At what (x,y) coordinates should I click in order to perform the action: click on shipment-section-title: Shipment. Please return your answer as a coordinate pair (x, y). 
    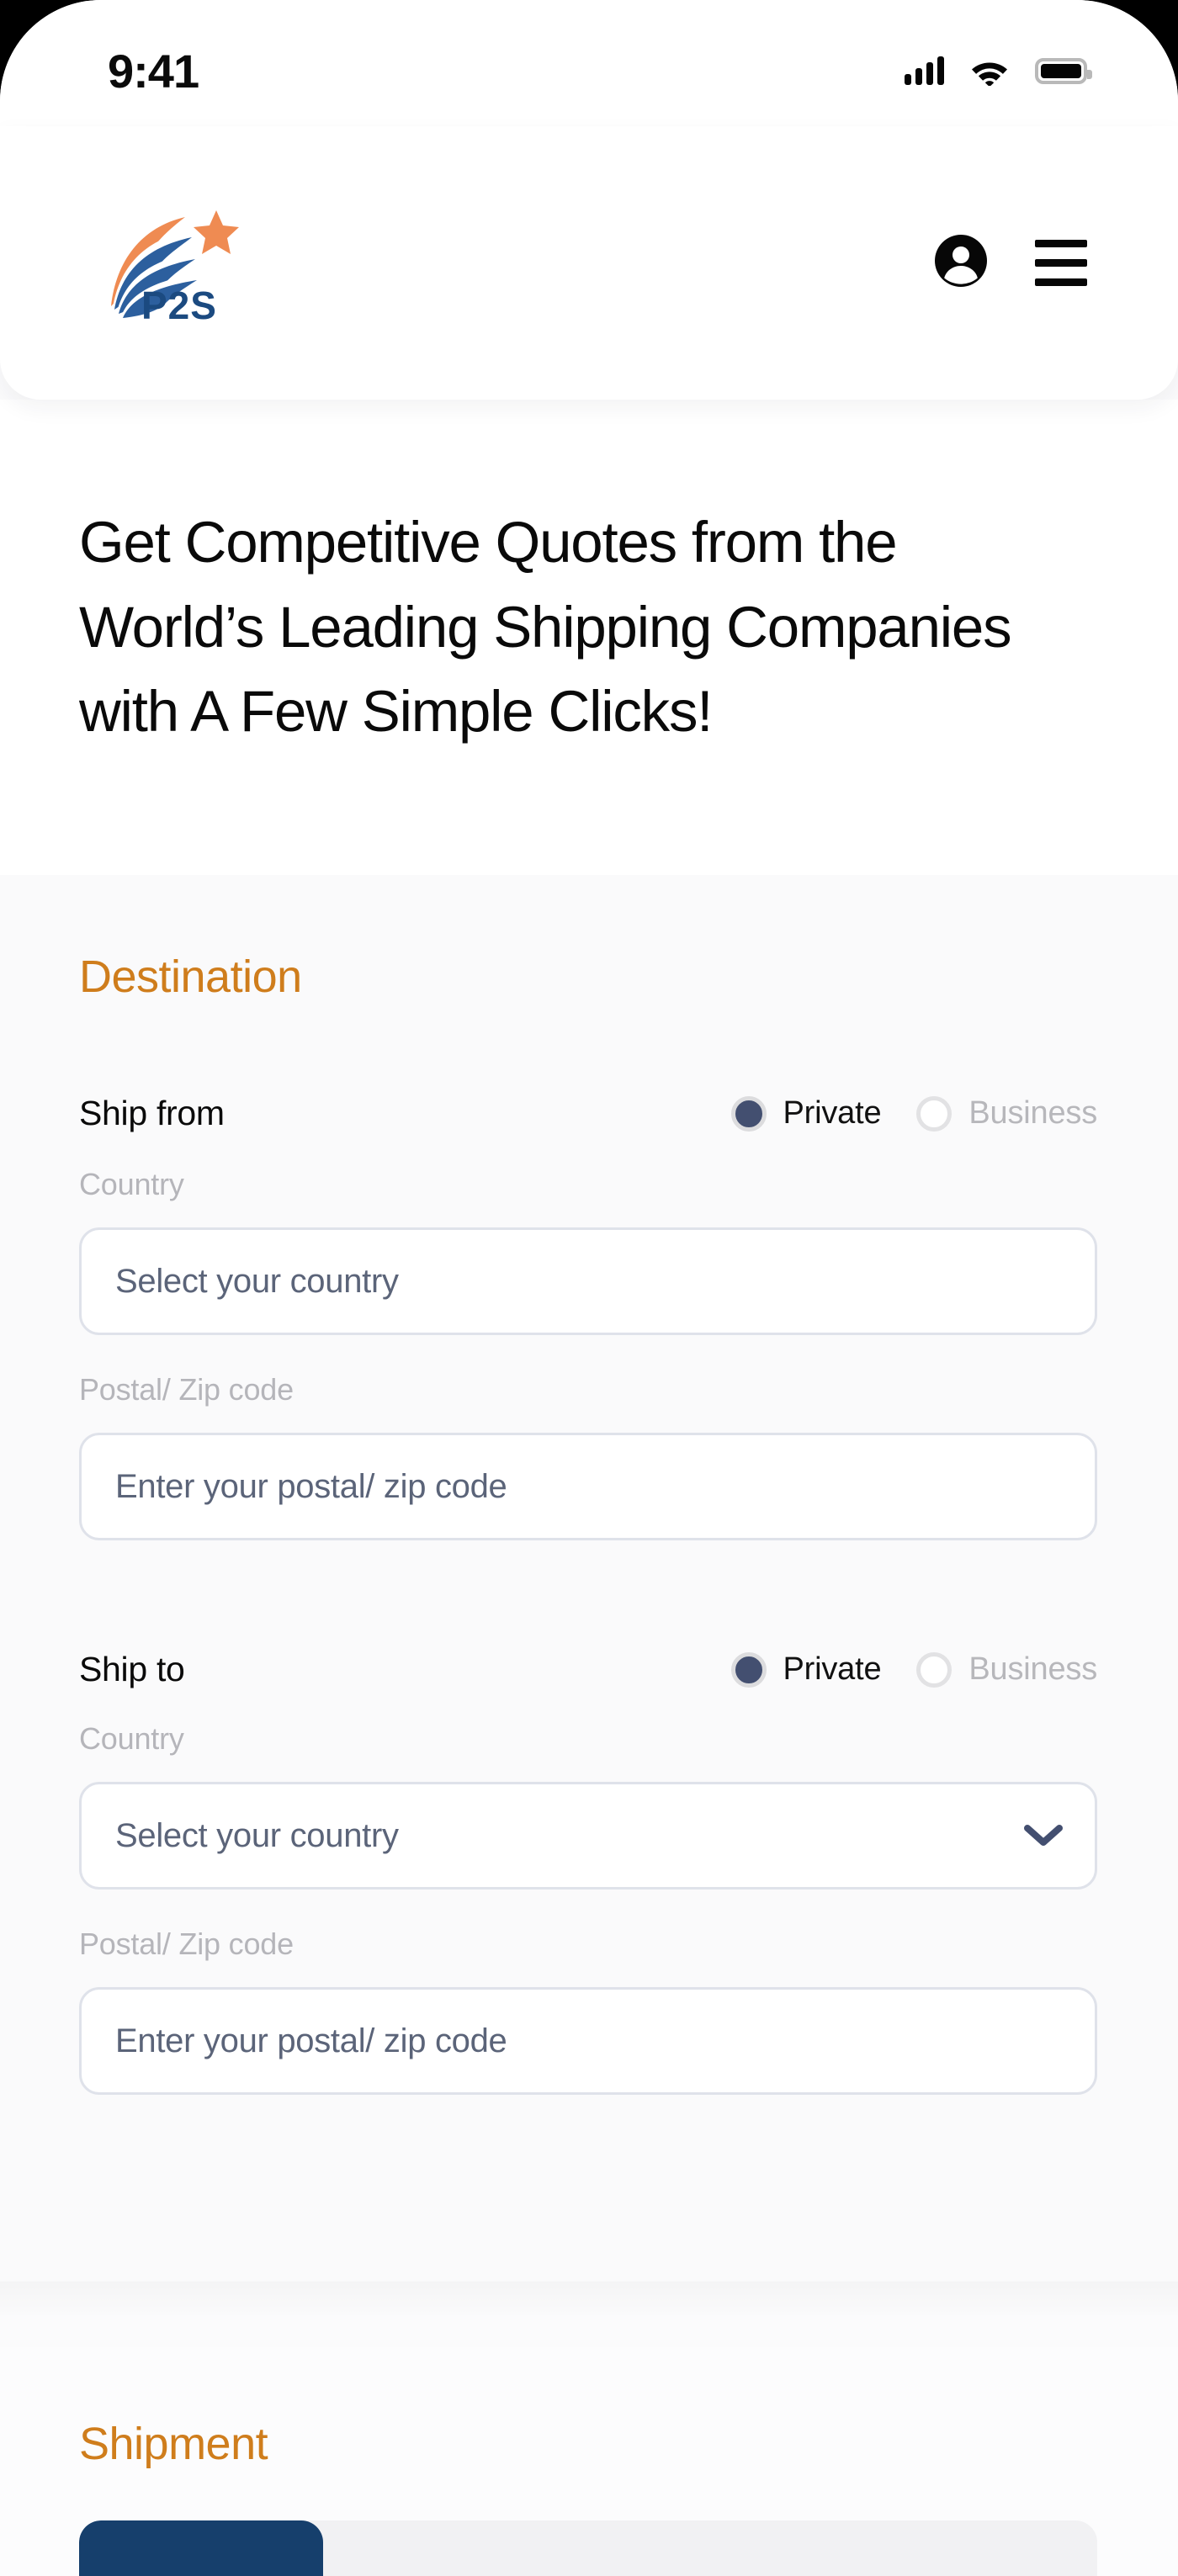
    Looking at the image, I should click on (173, 2444).